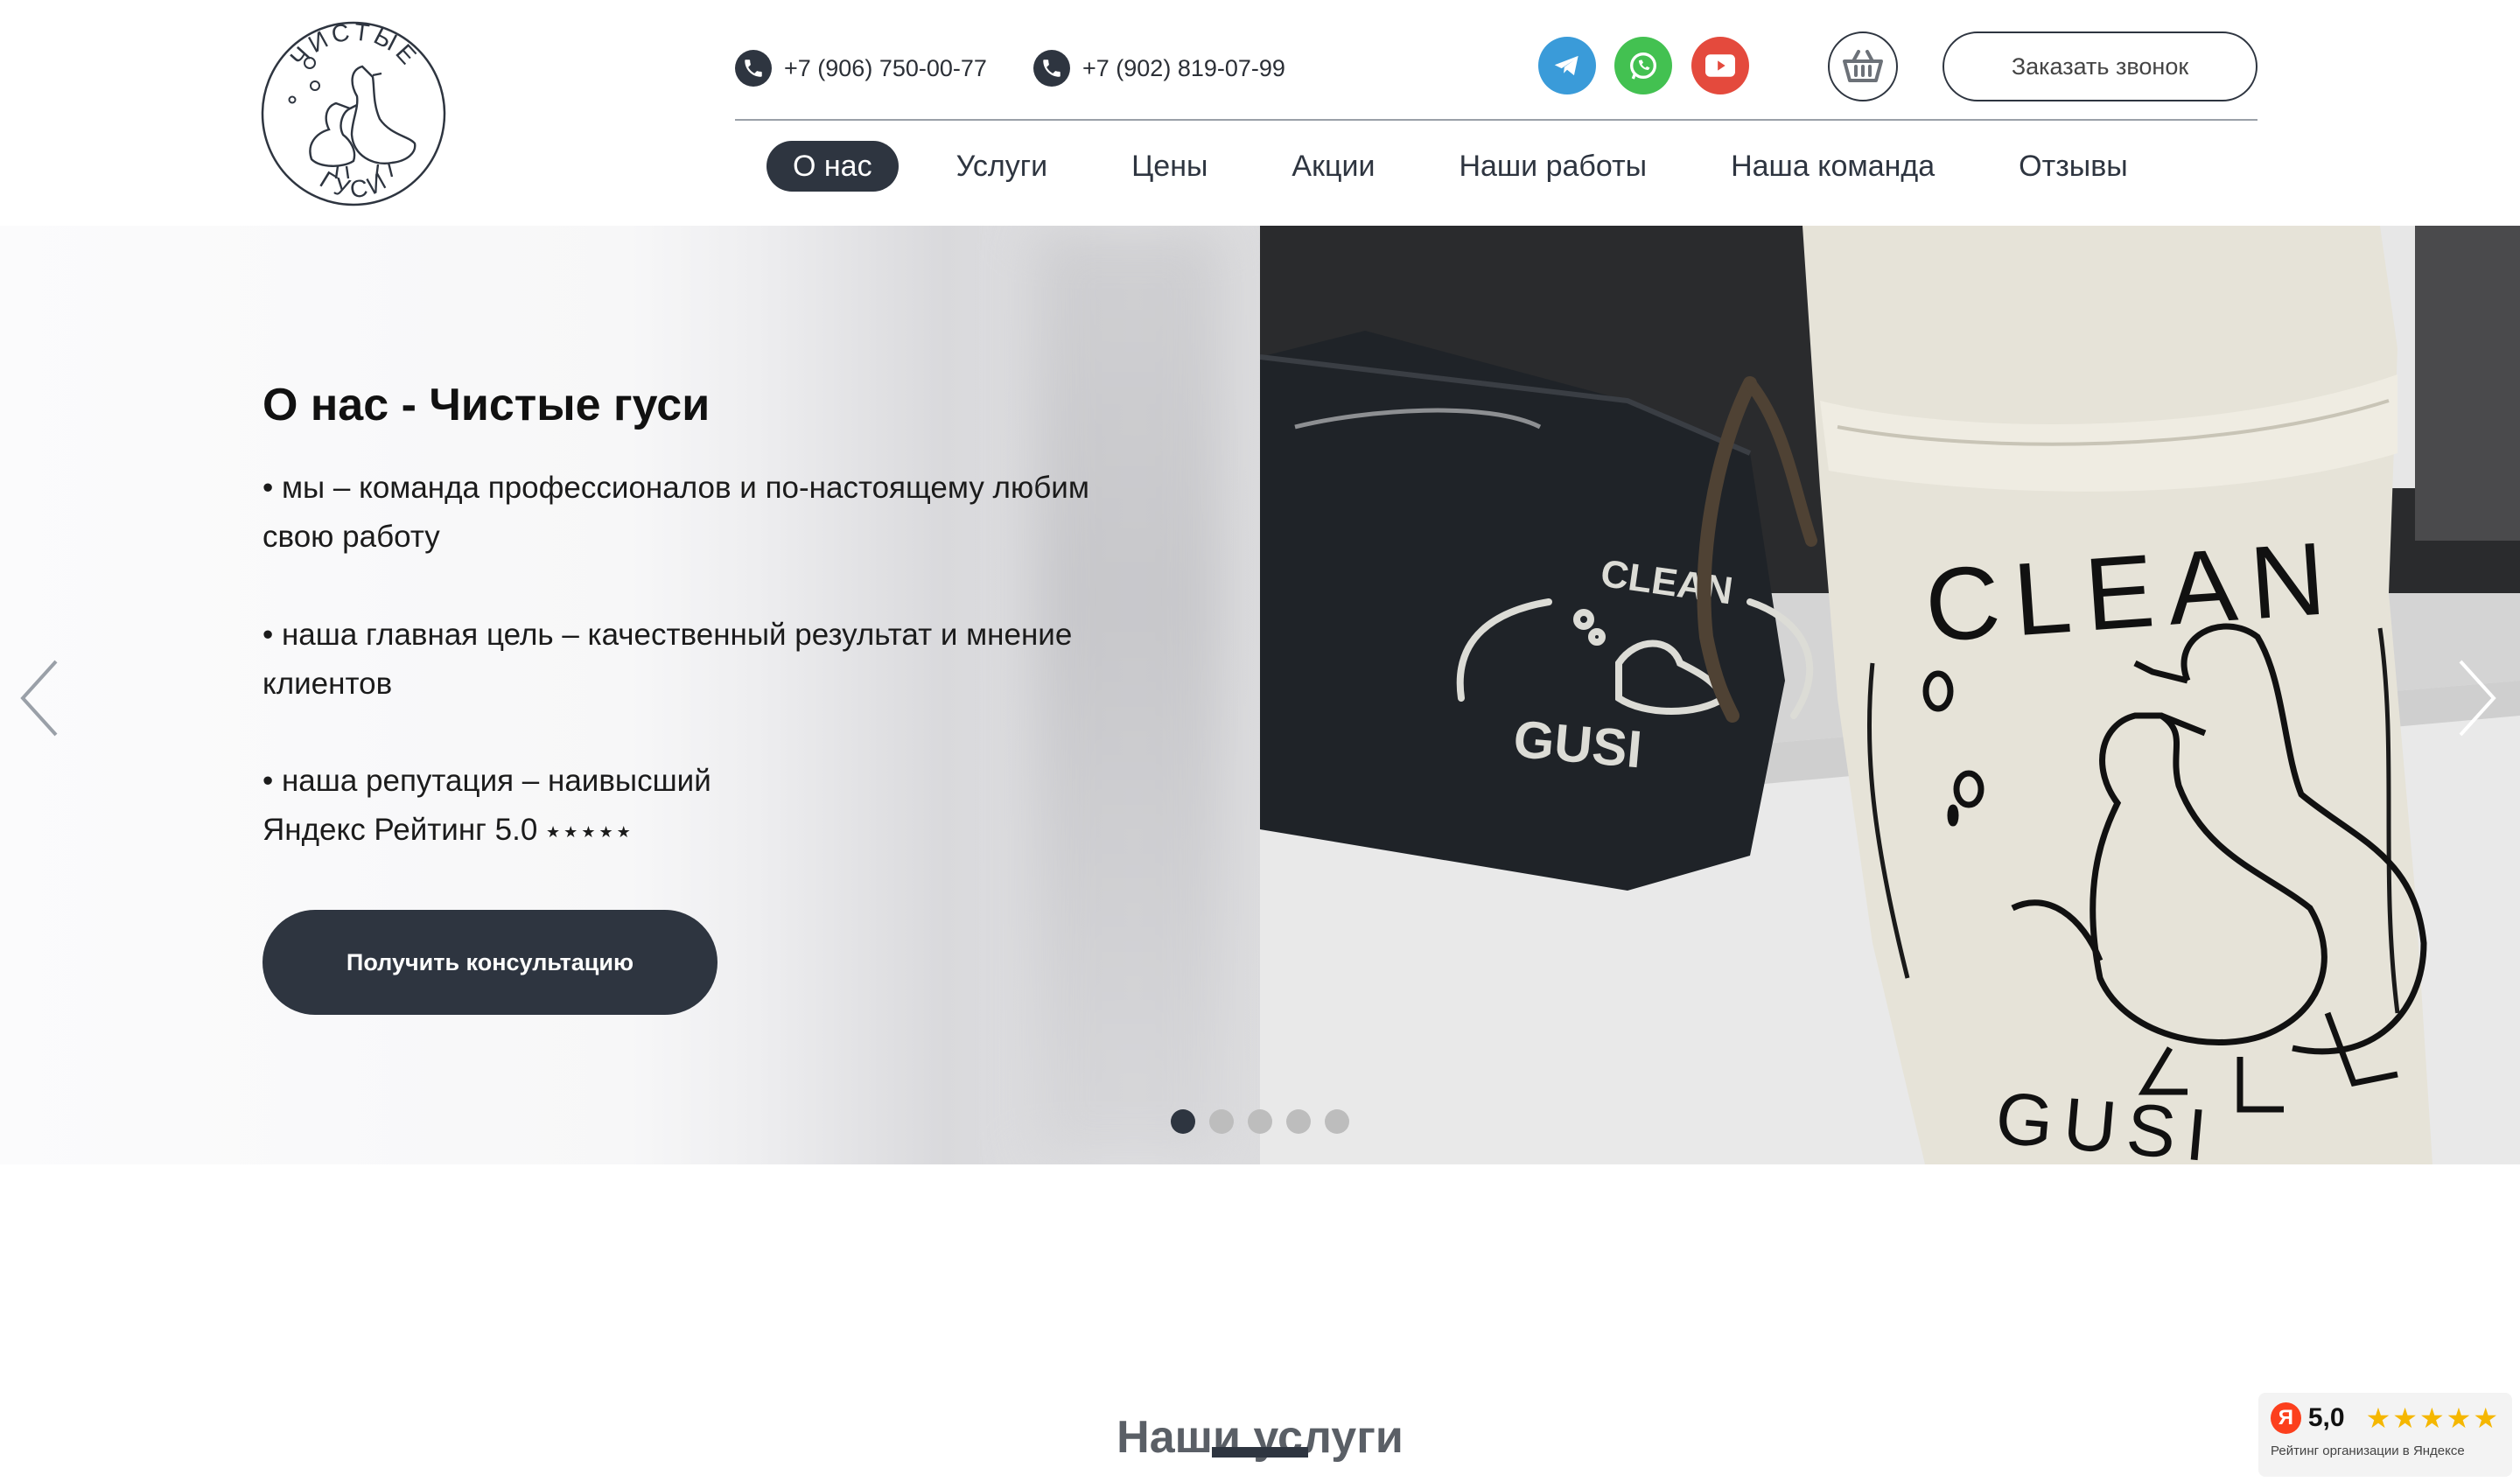 The image size is (2520, 1482). I want to click on shirt-print-bottom: GUSI, so click(1577, 744).